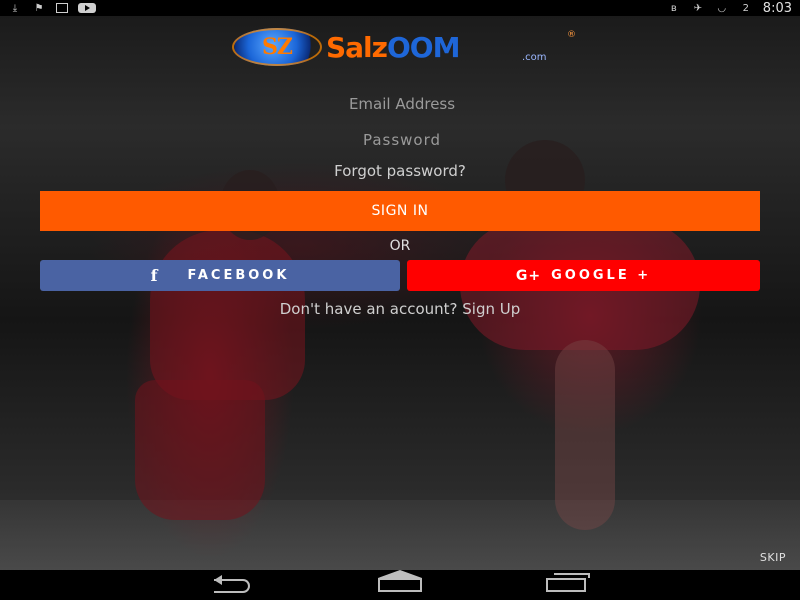 This screenshot has height=600, width=800. I want to click on recent-apps-button, so click(566, 584).